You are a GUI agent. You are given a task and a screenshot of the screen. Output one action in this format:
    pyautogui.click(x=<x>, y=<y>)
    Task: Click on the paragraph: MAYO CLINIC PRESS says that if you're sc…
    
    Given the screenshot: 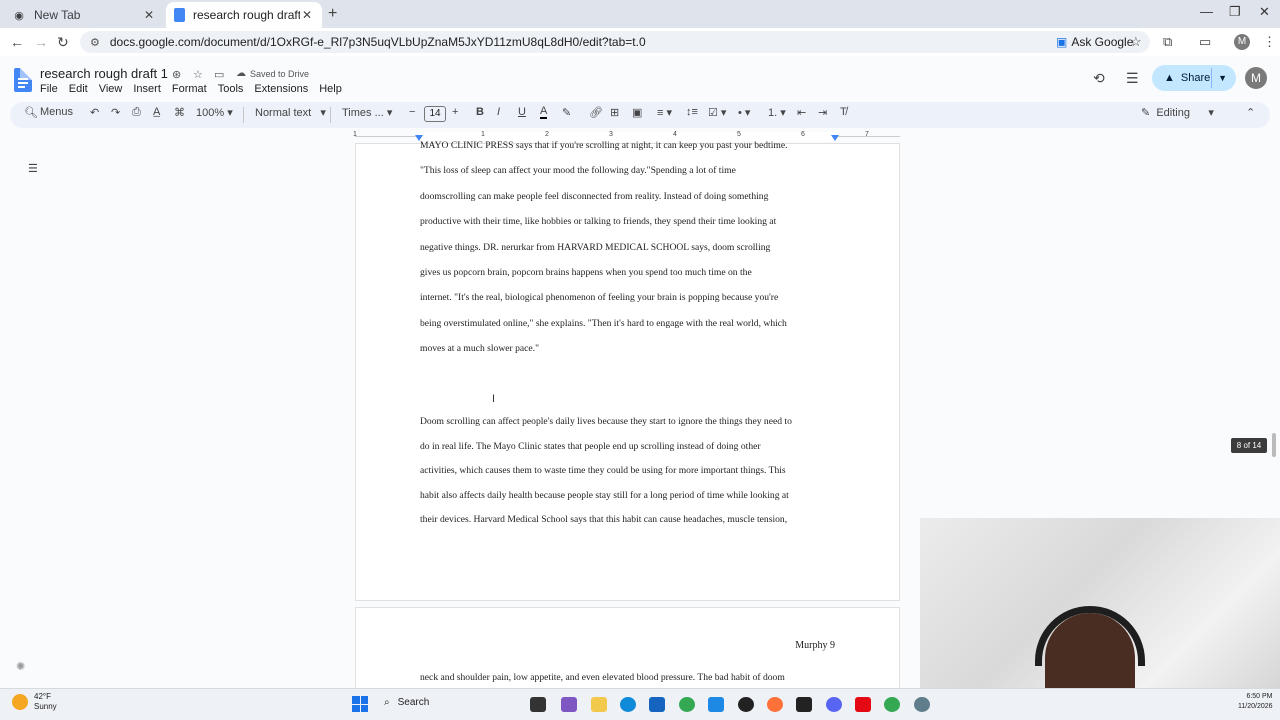 What is the action you would take?
    pyautogui.click(x=630, y=247)
    